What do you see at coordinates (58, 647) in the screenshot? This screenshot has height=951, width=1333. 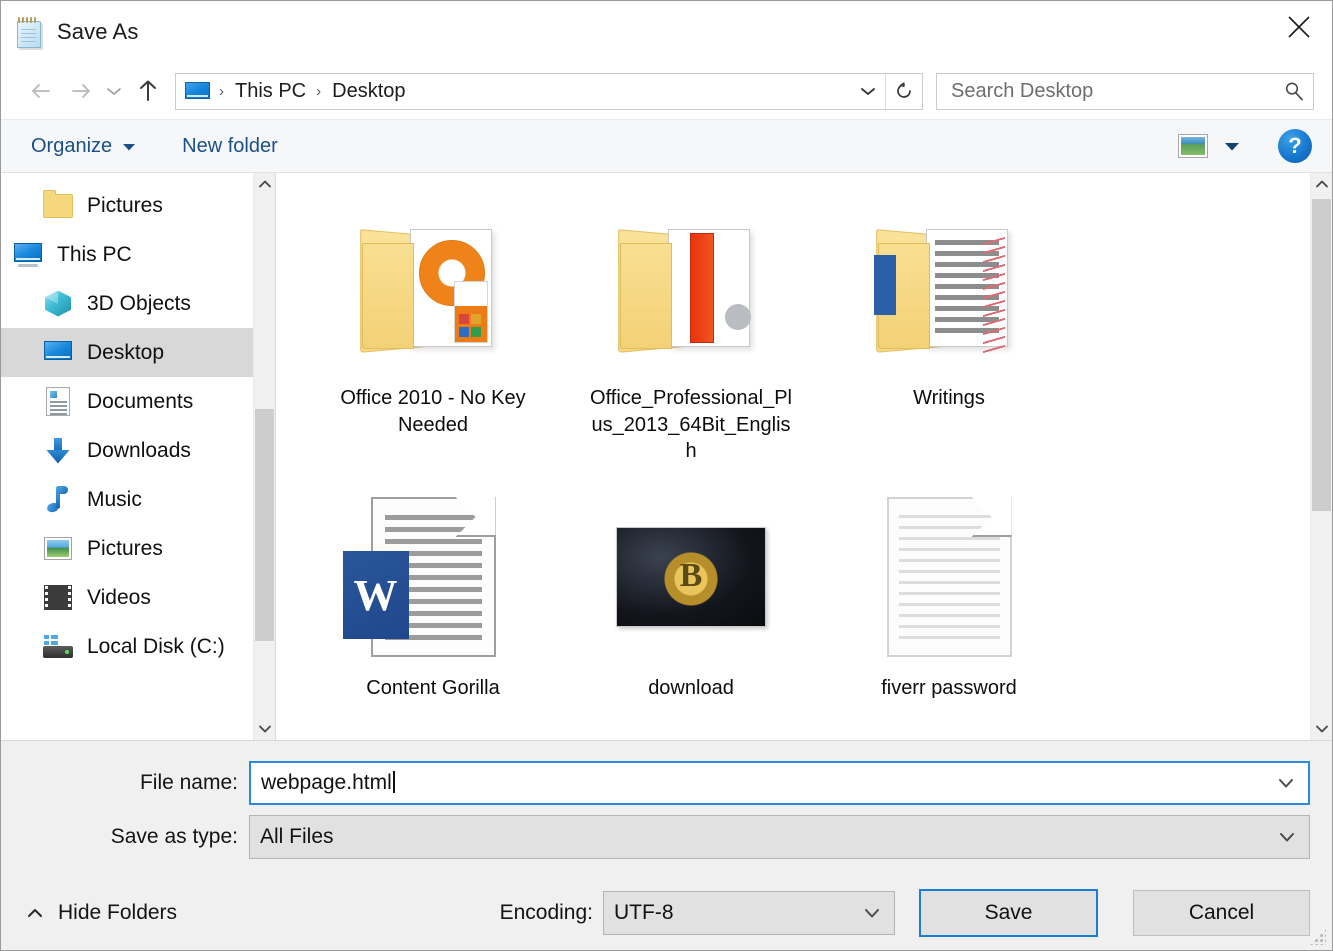 I see `disk-icon` at bounding box center [58, 647].